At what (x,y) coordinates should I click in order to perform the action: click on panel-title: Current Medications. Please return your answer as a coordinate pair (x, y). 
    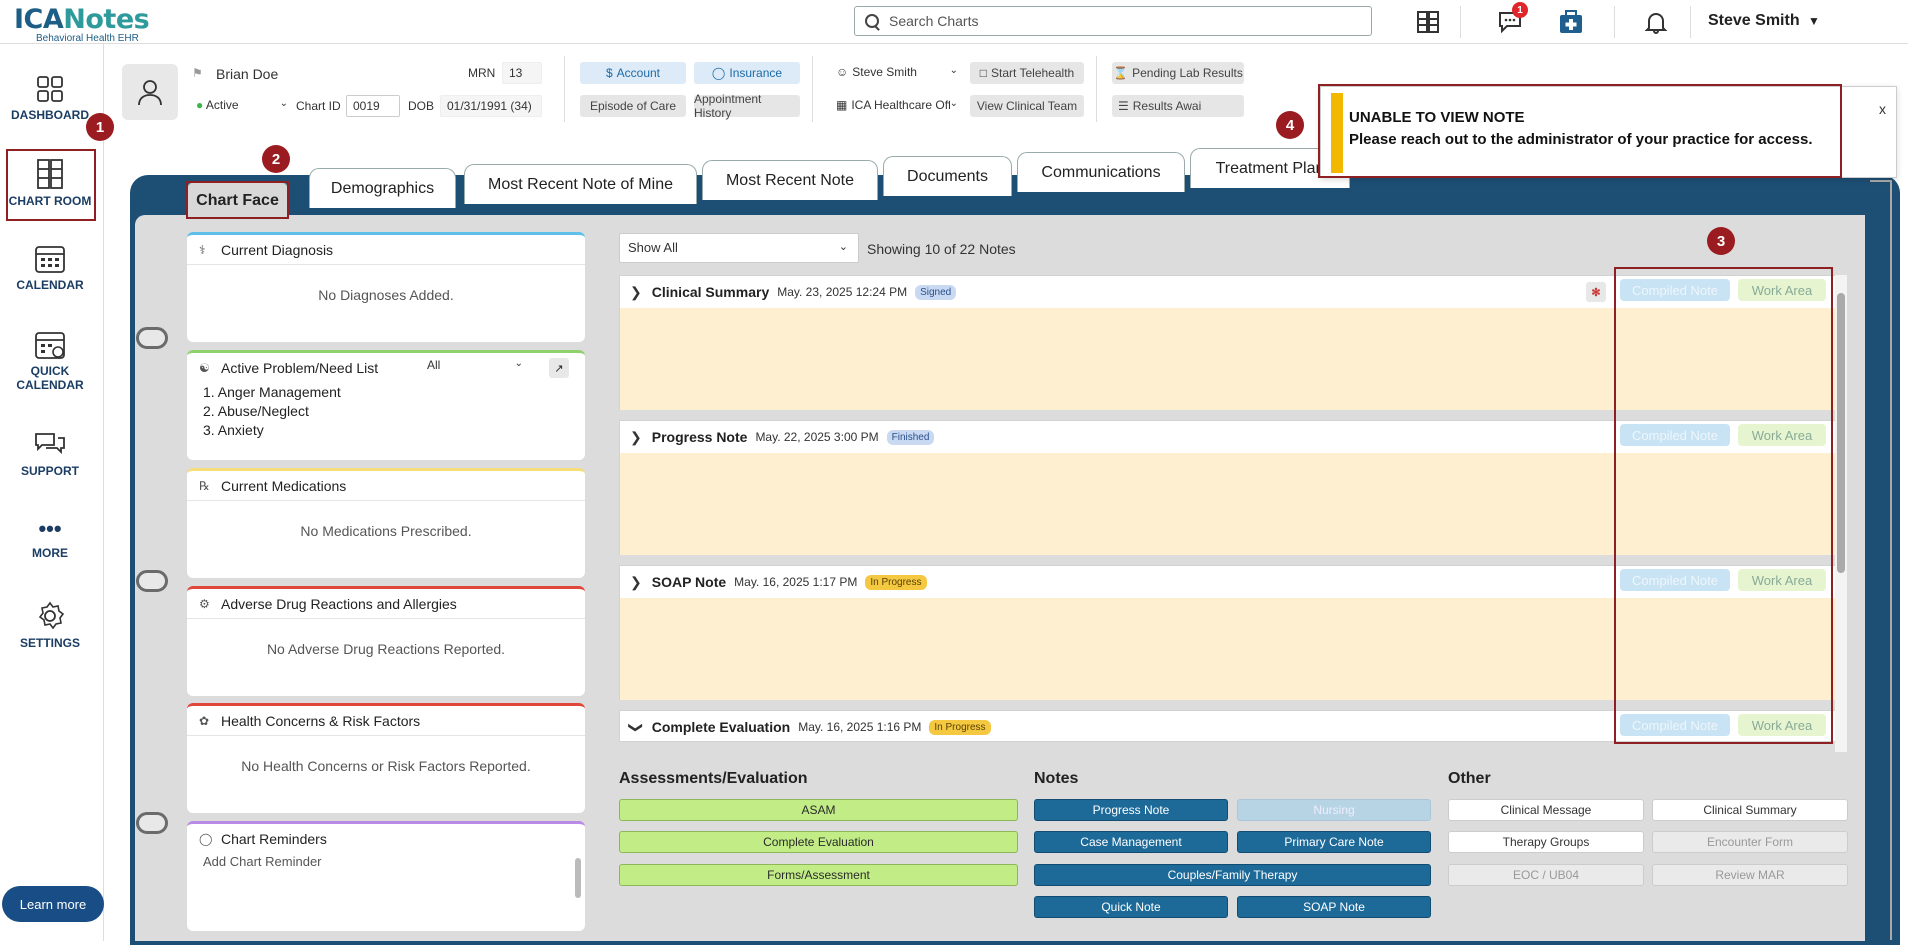
    Looking at the image, I should click on (284, 485).